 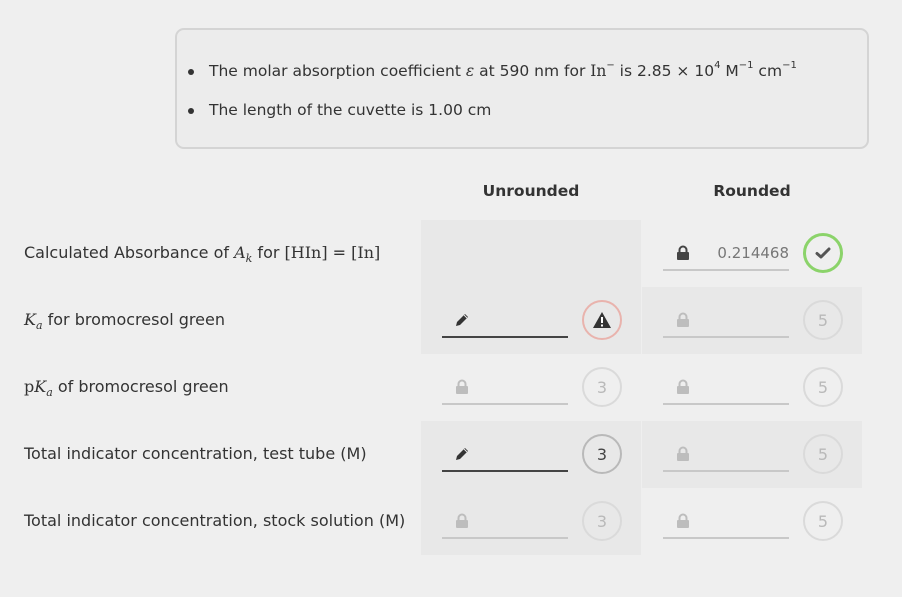 I want to click on answer-field-ka-unrounded, so click(x=505, y=322).